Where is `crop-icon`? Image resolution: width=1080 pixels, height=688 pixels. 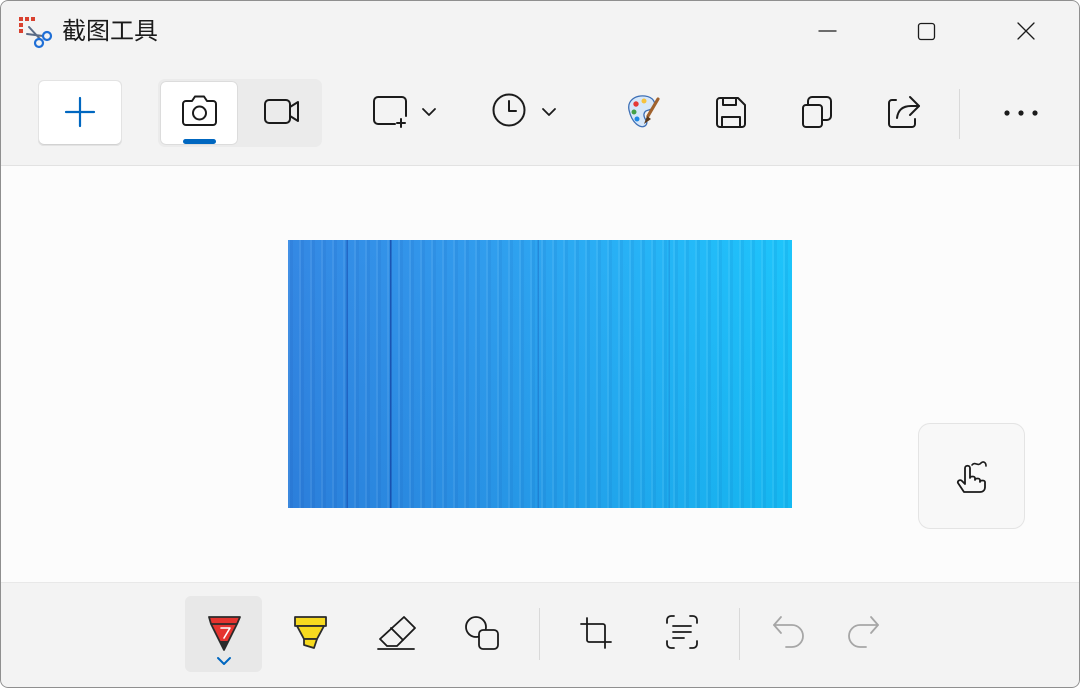
crop-icon is located at coordinates (596, 633).